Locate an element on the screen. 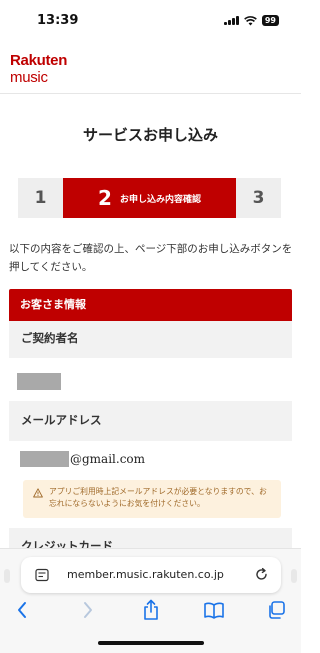  tabs-icon is located at coordinates (277, 610).